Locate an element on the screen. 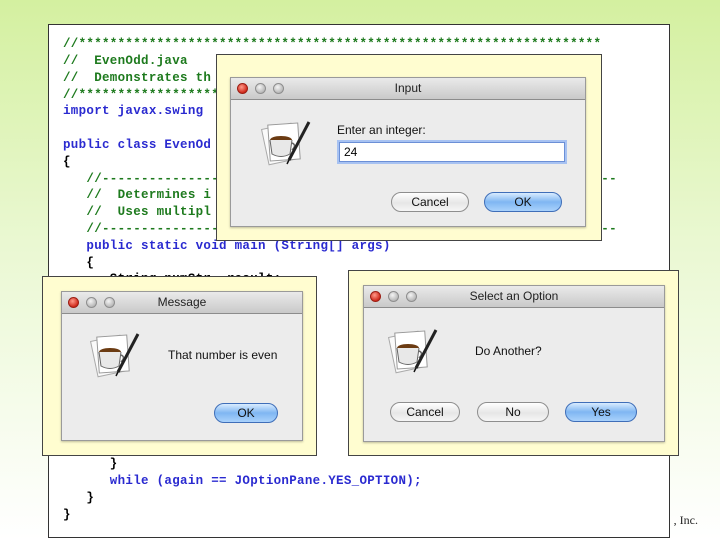  dialog-title: Message is located at coordinates (182, 302).